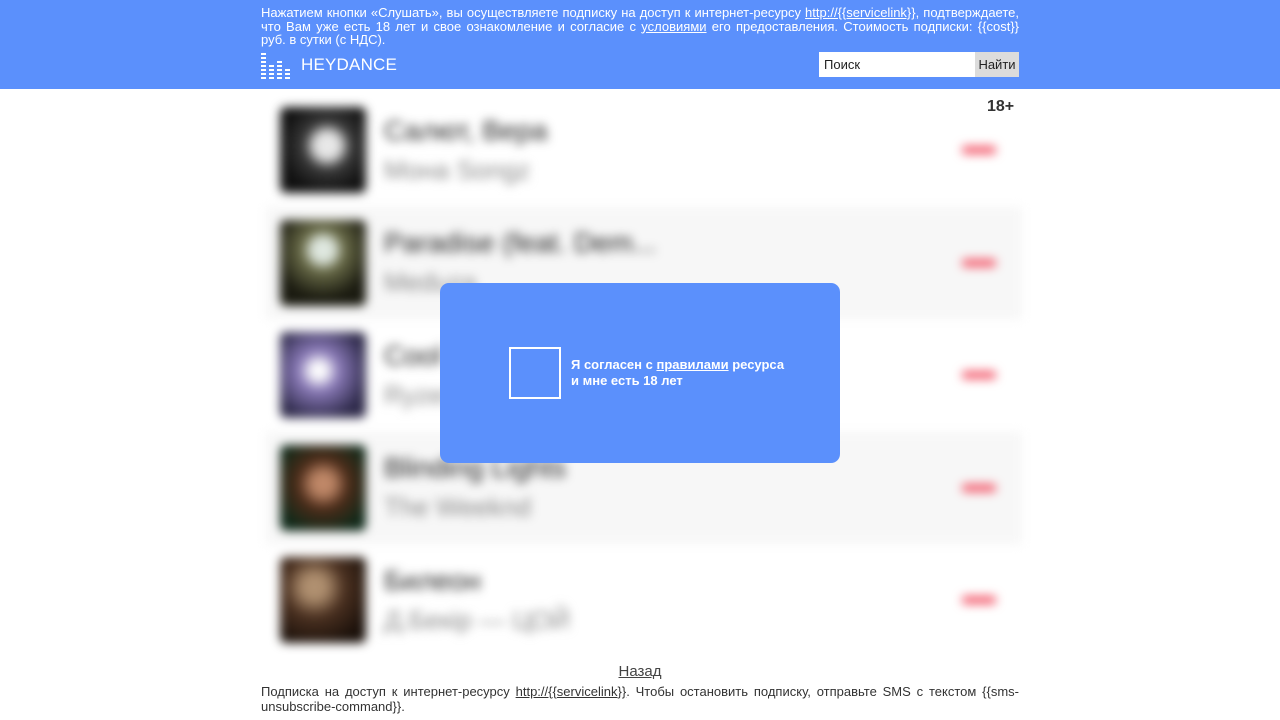  What do you see at coordinates (997, 64) in the screenshot?
I see `search-button: Найти` at bounding box center [997, 64].